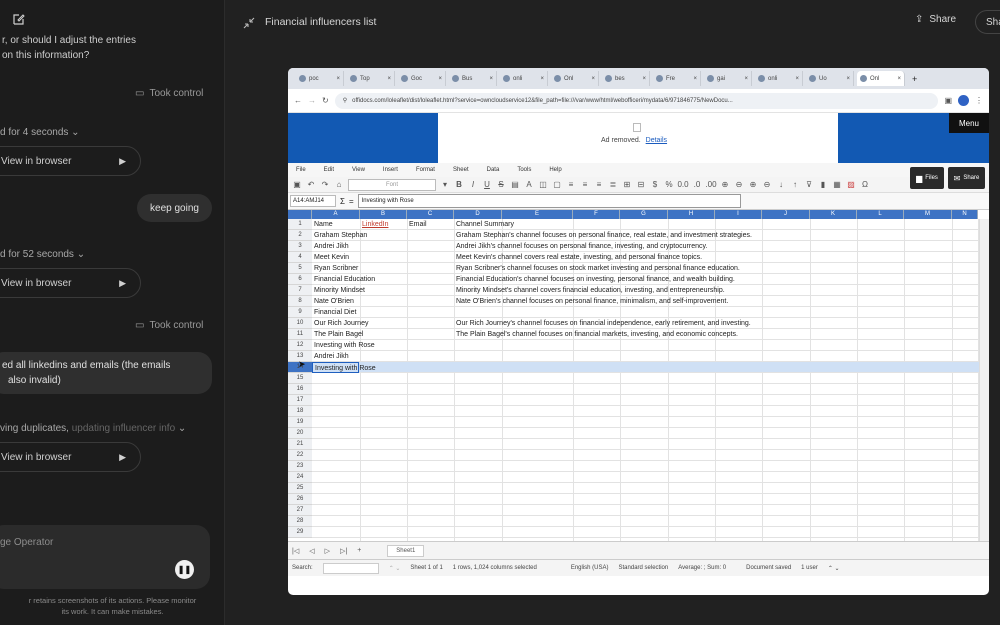 Image resolution: width=1000 pixels, height=625 pixels. Describe the element at coordinates (361, 510) in the screenshot. I see `cell-b27` at that location.